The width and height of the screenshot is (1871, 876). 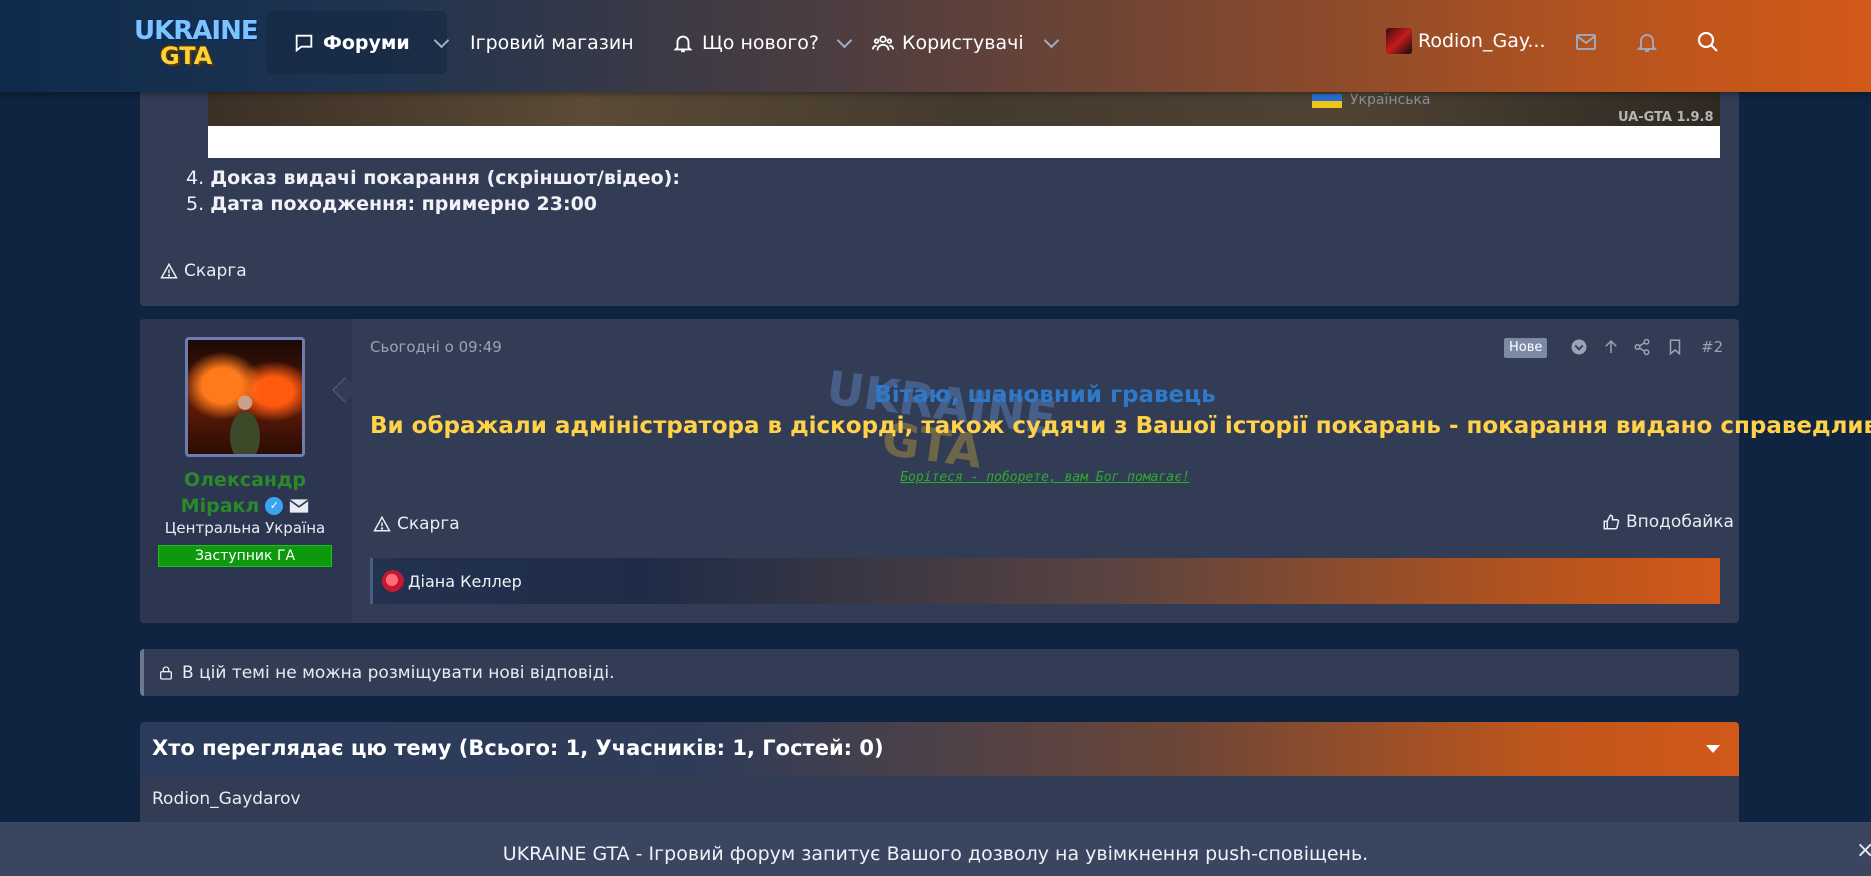 What do you see at coordinates (404, 204) in the screenshot?
I see `list-item-text: Дата походження: примерно 23:00` at bounding box center [404, 204].